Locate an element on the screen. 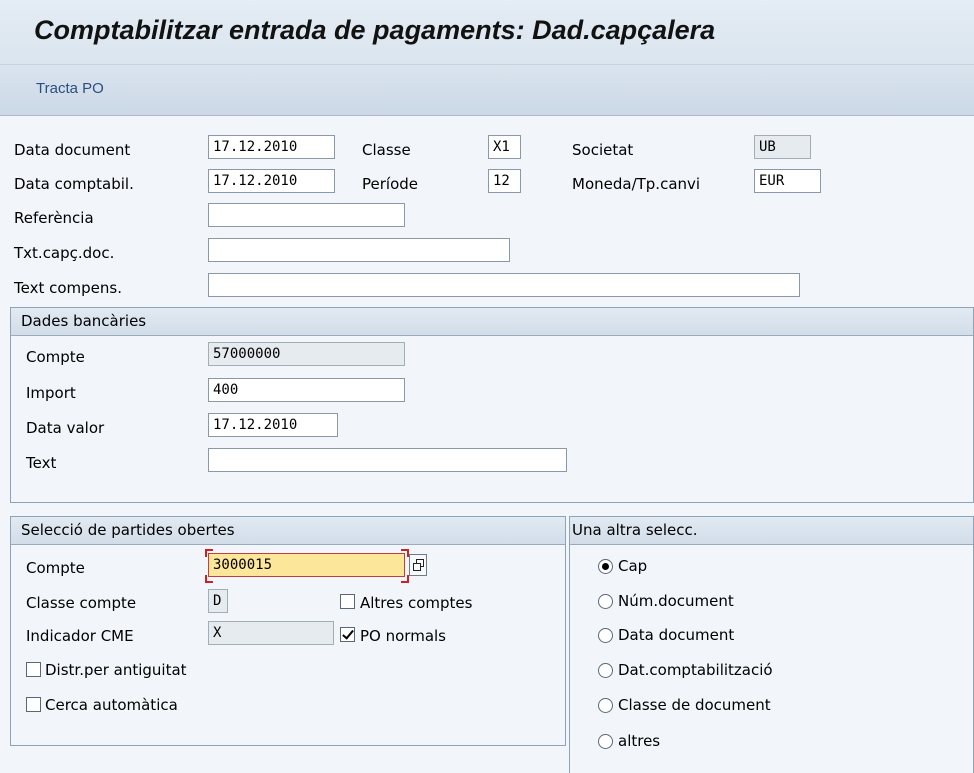 This screenshot has width=974, height=773. doc-header-text-label: Txt.capç.doc. is located at coordinates (64, 253).